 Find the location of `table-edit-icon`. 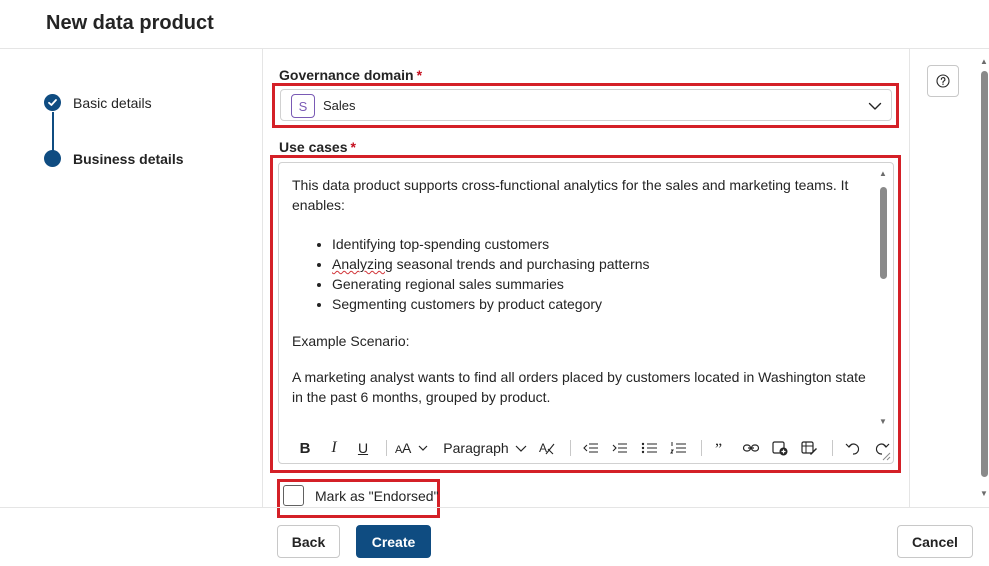

table-edit-icon is located at coordinates (809, 448).